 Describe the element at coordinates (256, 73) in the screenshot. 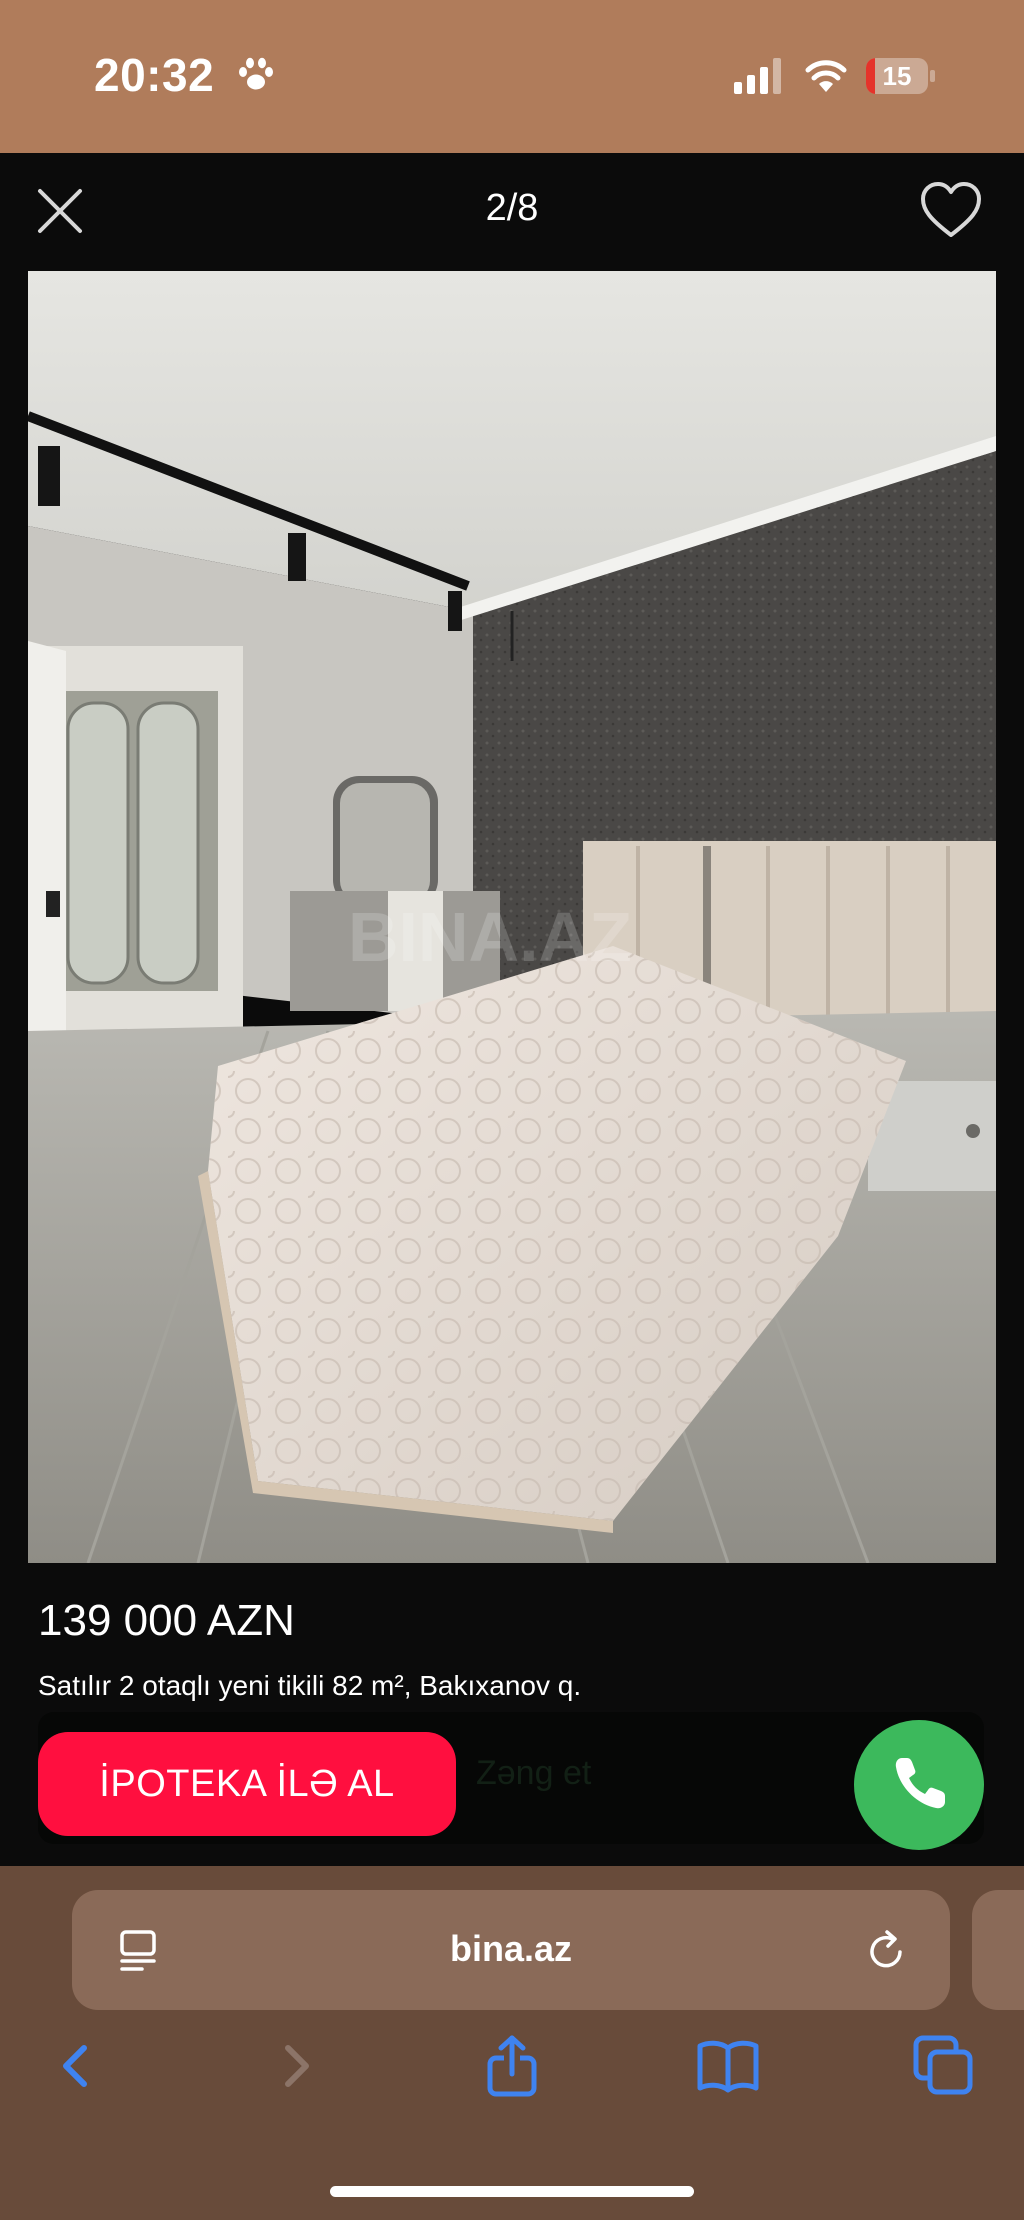

I see `paw-icon` at that location.